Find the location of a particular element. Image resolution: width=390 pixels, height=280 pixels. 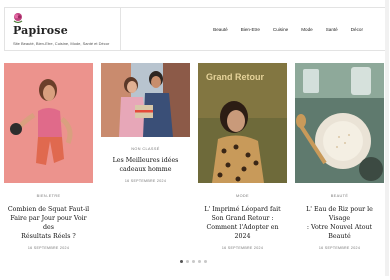

post-title-line: Résultats Réels ? is located at coordinates (48, 236).